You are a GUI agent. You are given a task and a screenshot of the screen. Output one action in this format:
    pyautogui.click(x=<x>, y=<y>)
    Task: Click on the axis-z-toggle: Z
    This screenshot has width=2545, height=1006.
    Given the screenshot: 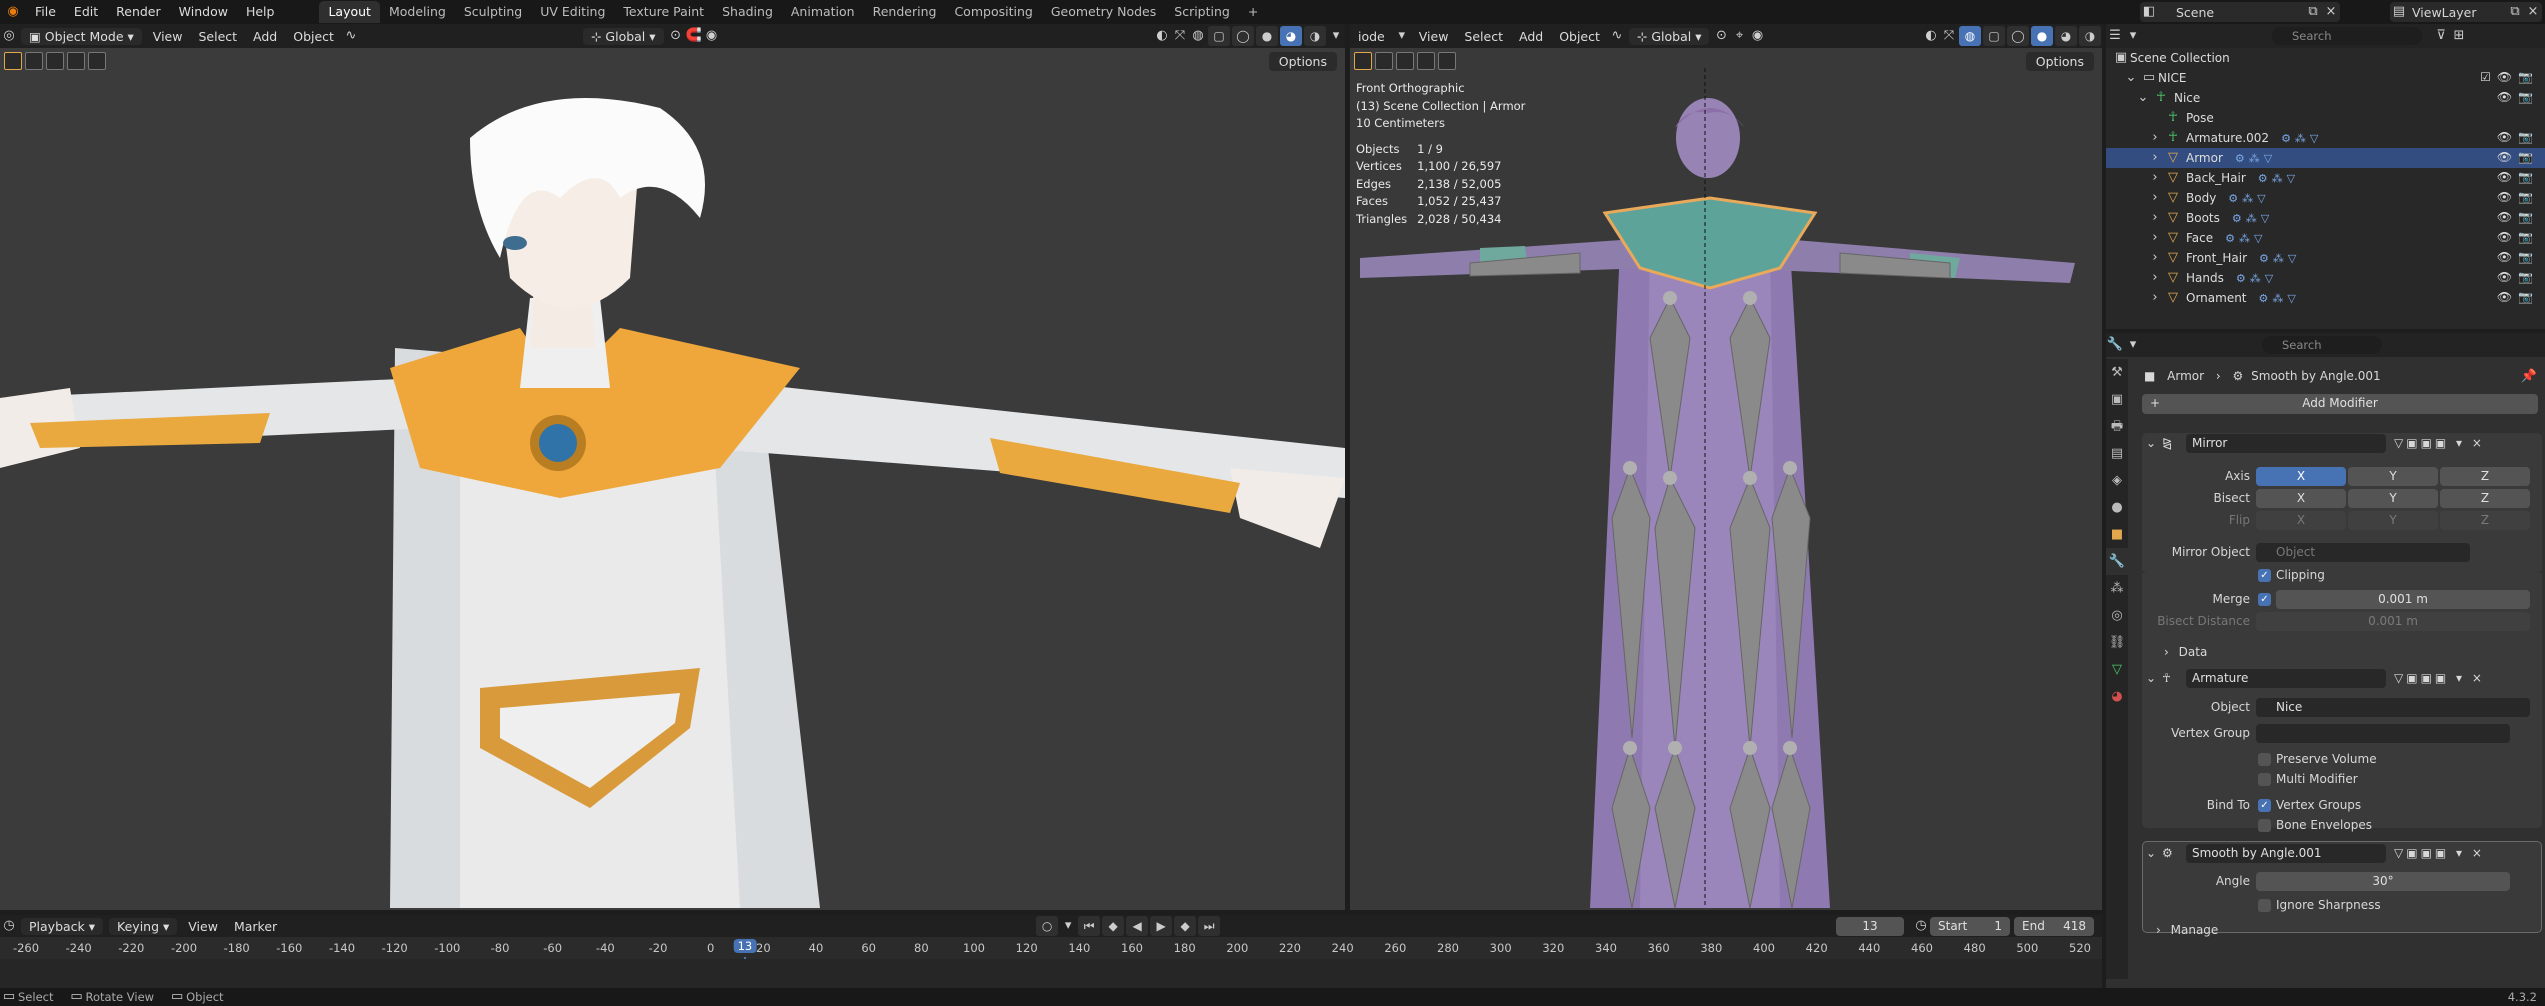 What is the action you would take?
    pyautogui.click(x=2485, y=476)
    